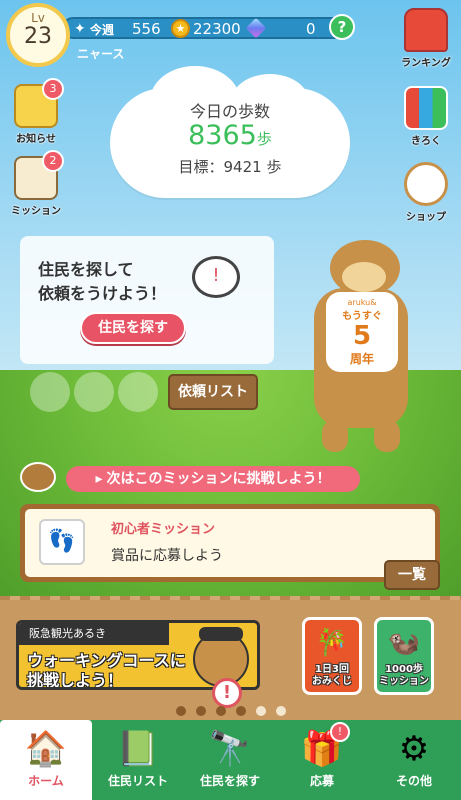  I want to click on page-indicator, so click(230, 710).